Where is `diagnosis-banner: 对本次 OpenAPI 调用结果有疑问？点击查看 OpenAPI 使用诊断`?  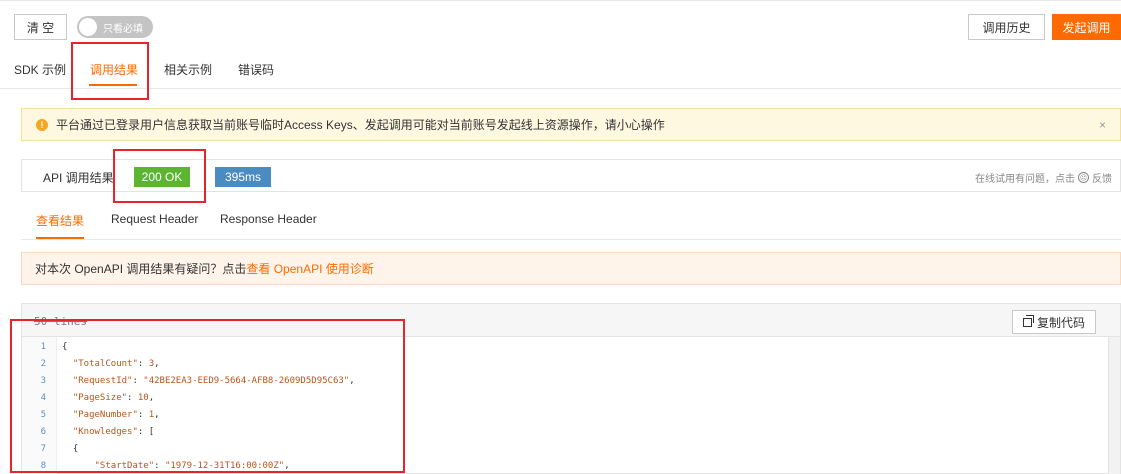
diagnosis-banner: 对本次 OpenAPI 调用结果有疑问？点击查看 OpenAPI 使用诊断 is located at coordinates (571, 268).